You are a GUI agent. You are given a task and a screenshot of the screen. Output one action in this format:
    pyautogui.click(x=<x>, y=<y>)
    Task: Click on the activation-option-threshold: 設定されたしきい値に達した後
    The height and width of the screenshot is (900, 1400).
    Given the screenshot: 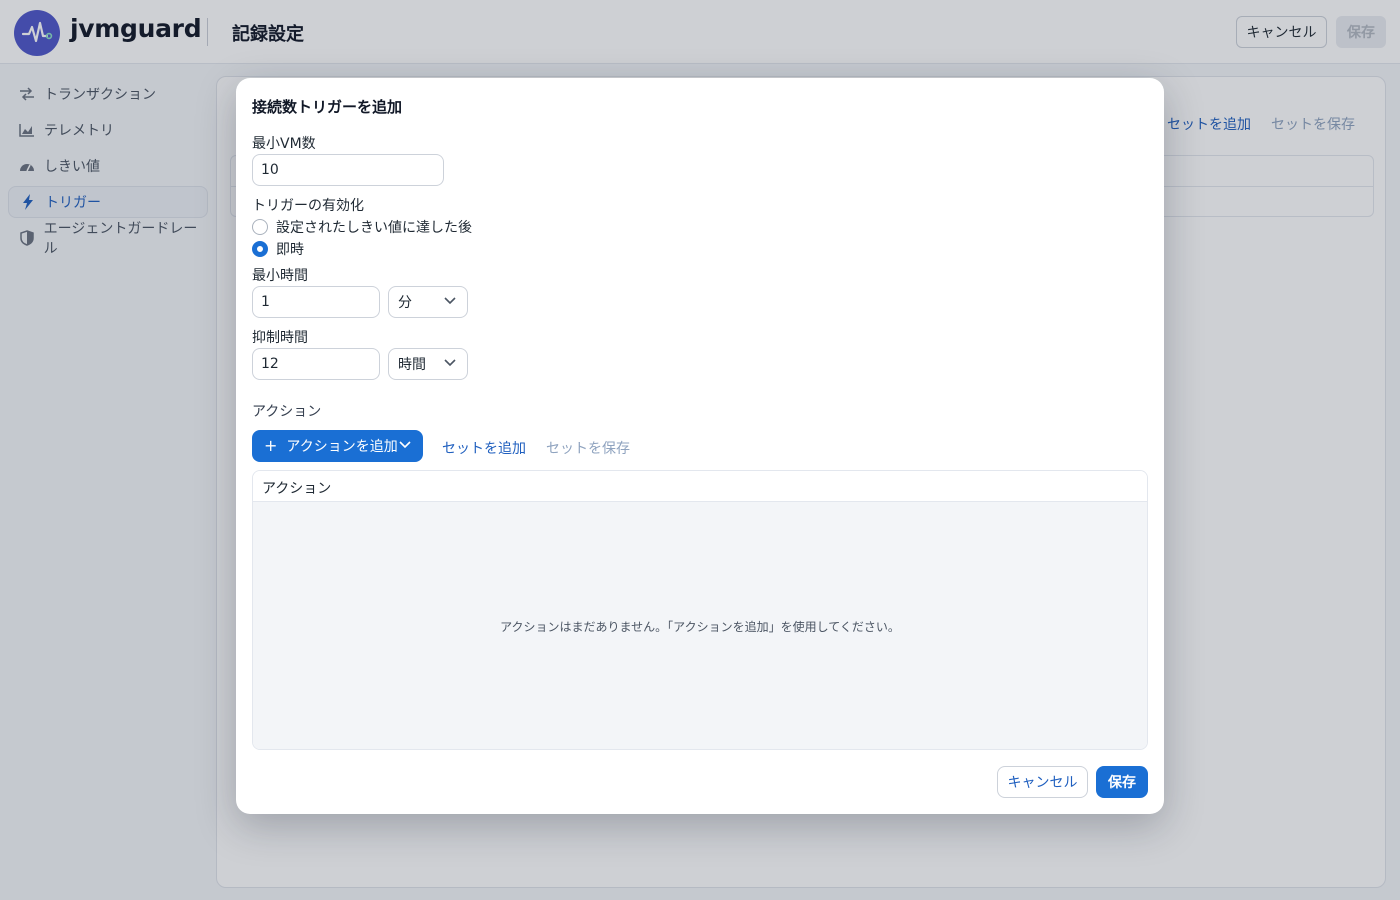 What is the action you would take?
    pyautogui.click(x=362, y=227)
    